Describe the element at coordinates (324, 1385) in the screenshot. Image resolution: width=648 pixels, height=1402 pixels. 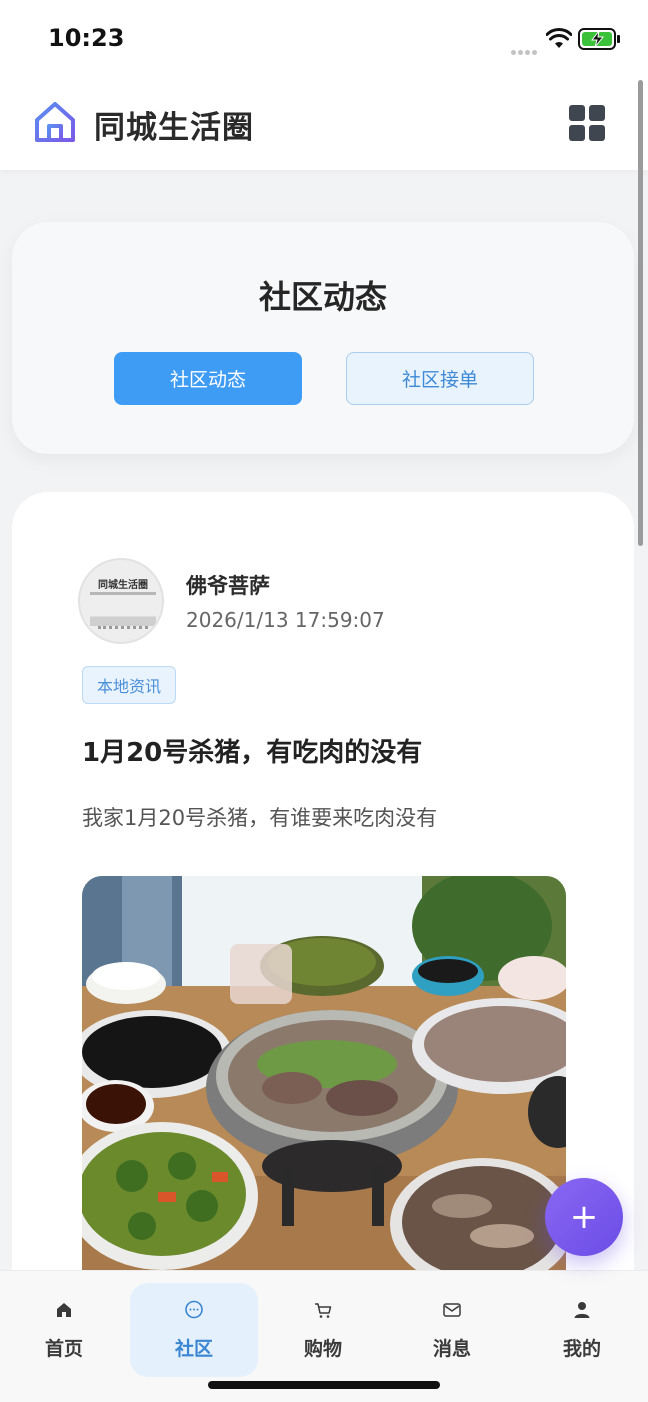
I see `home-indicator` at that location.